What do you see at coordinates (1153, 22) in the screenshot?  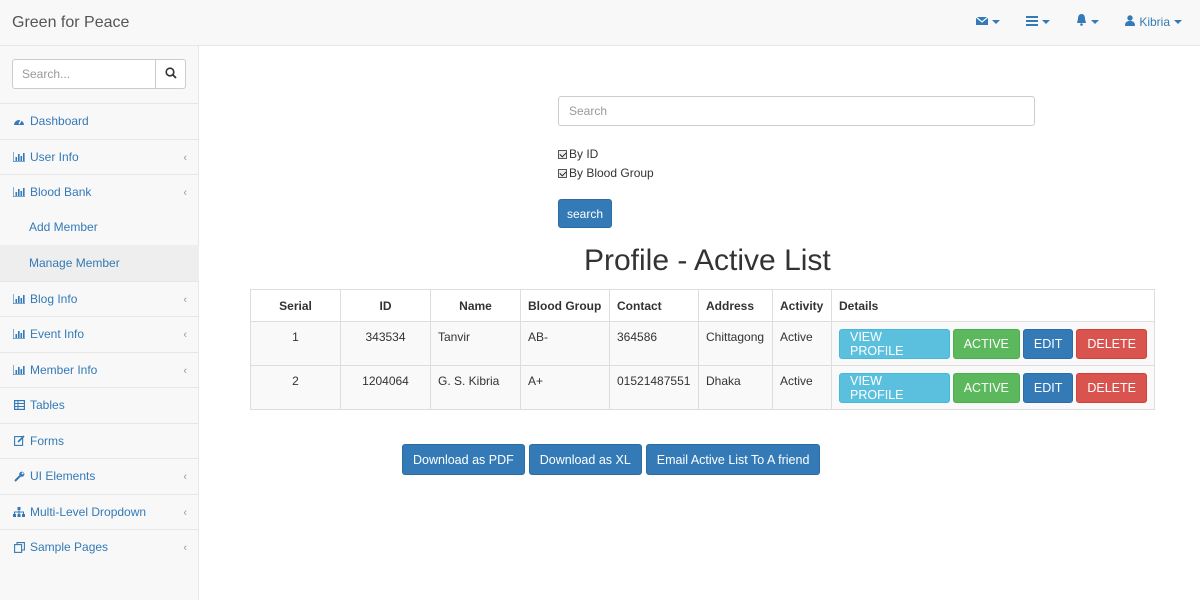 I see `user-dropdown: Kibria` at bounding box center [1153, 22].